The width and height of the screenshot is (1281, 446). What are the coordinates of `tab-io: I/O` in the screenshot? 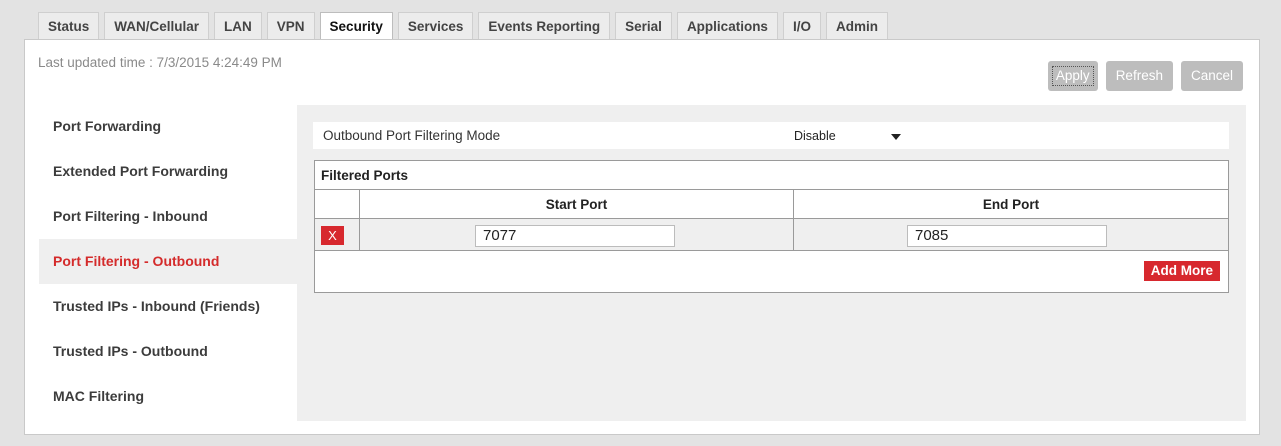 It's located at (801, 25).